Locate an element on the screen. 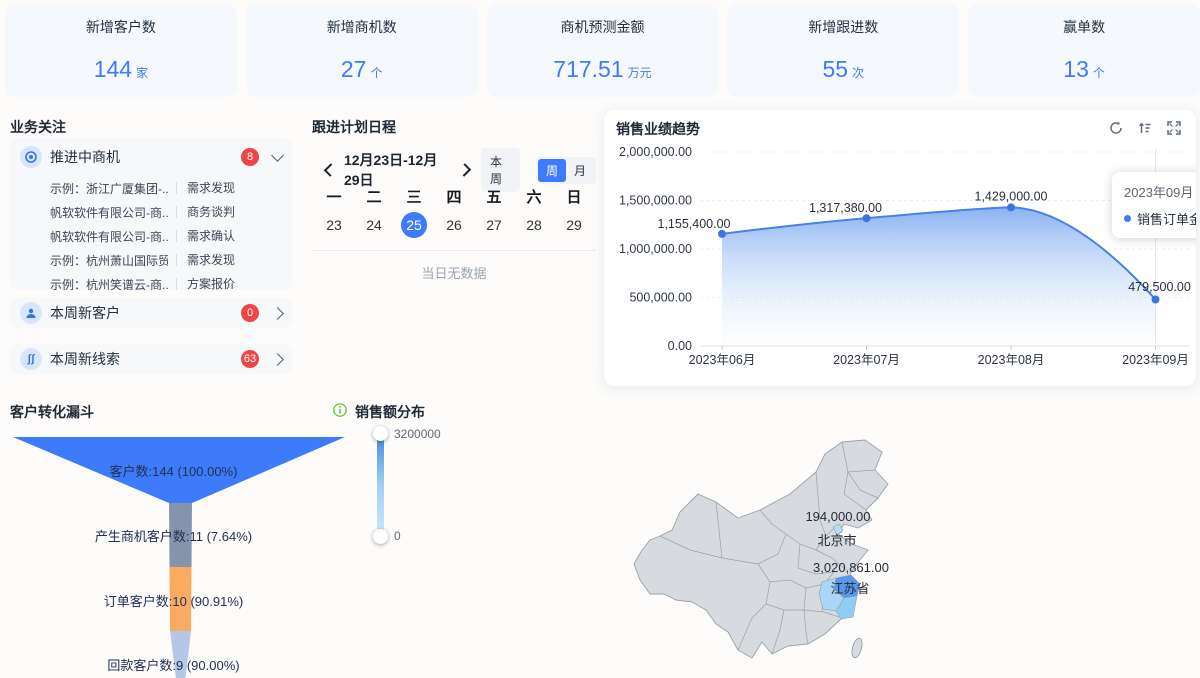  date-cell: 23 is located at coordinates (334, 225).